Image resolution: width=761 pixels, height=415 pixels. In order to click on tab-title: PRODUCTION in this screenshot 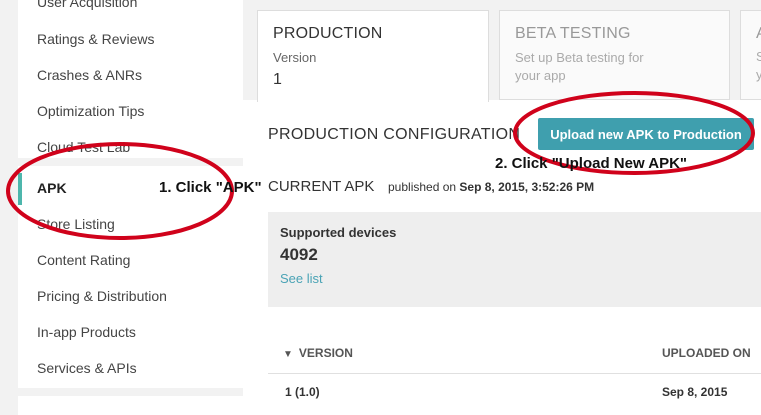, I will do `click(328, 33)`.